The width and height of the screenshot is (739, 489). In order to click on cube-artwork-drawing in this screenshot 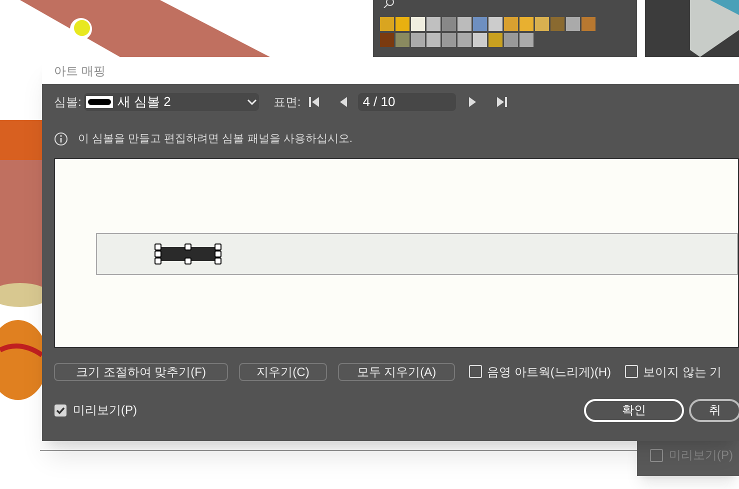, I will do `click(714, 28)`.